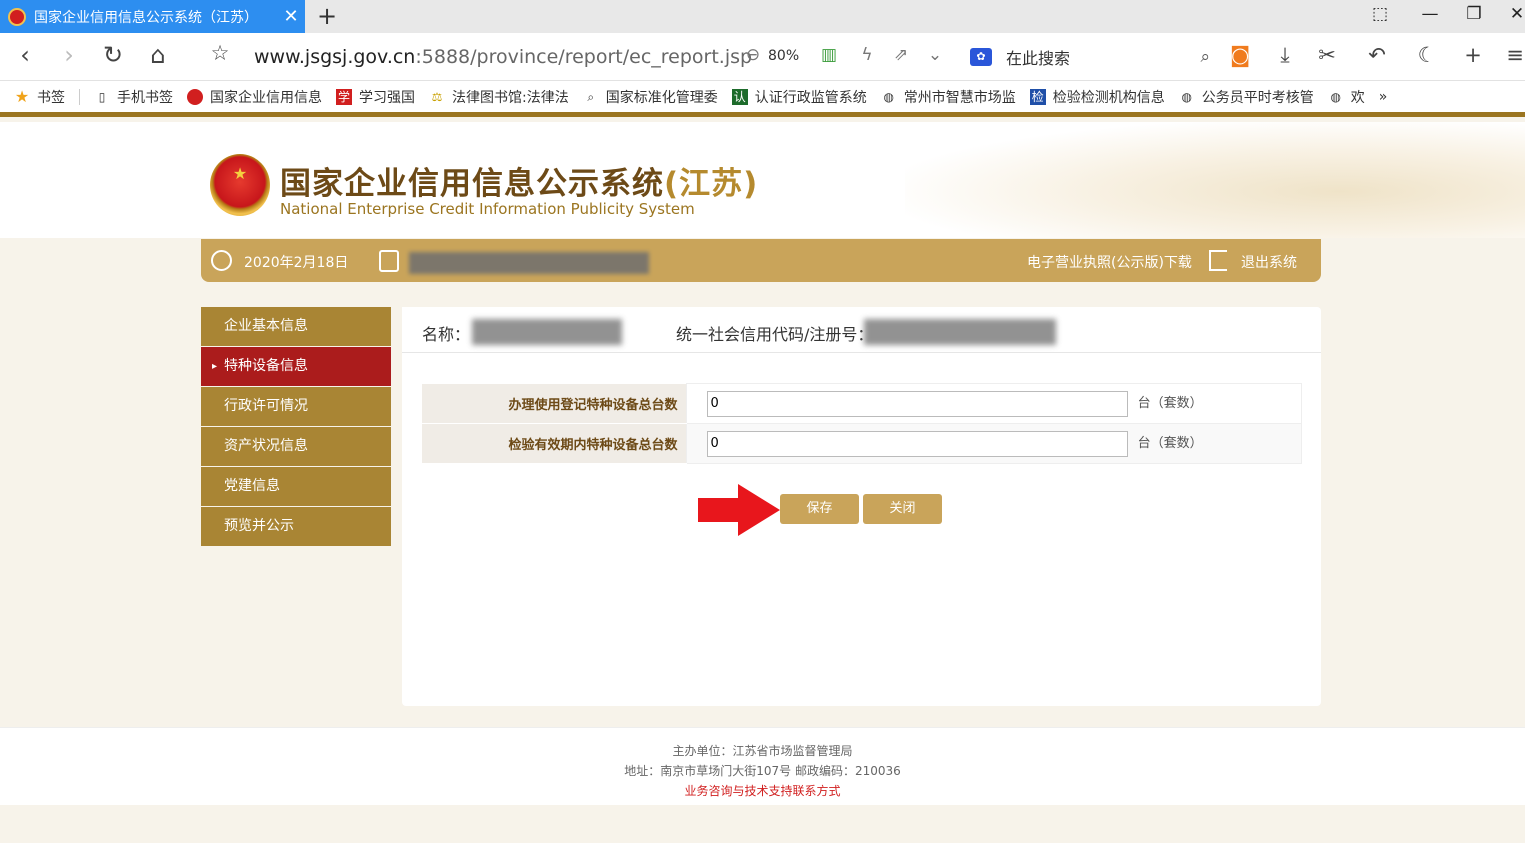 The height and width of the screenshot is (843, 1525). What do you see at coordinates (1383, 97) in the screenshot?
I see `bookmarks-more-icon: »` at bounding box center [1383, 97].